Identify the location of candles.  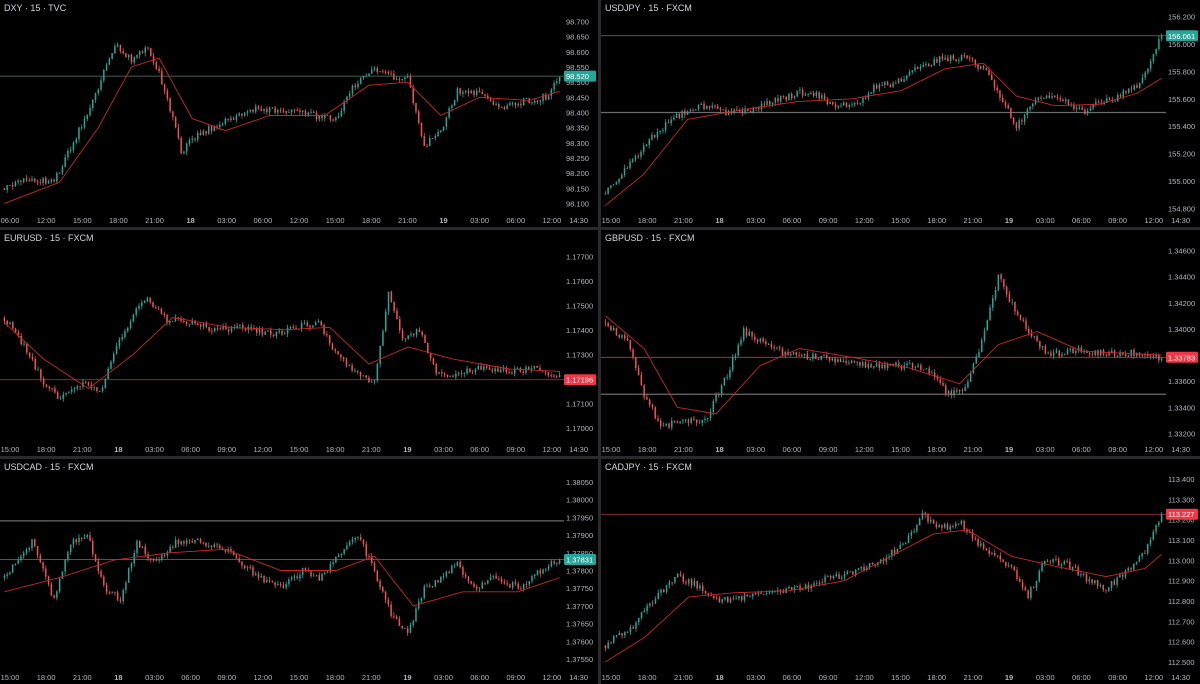
(883, 114).